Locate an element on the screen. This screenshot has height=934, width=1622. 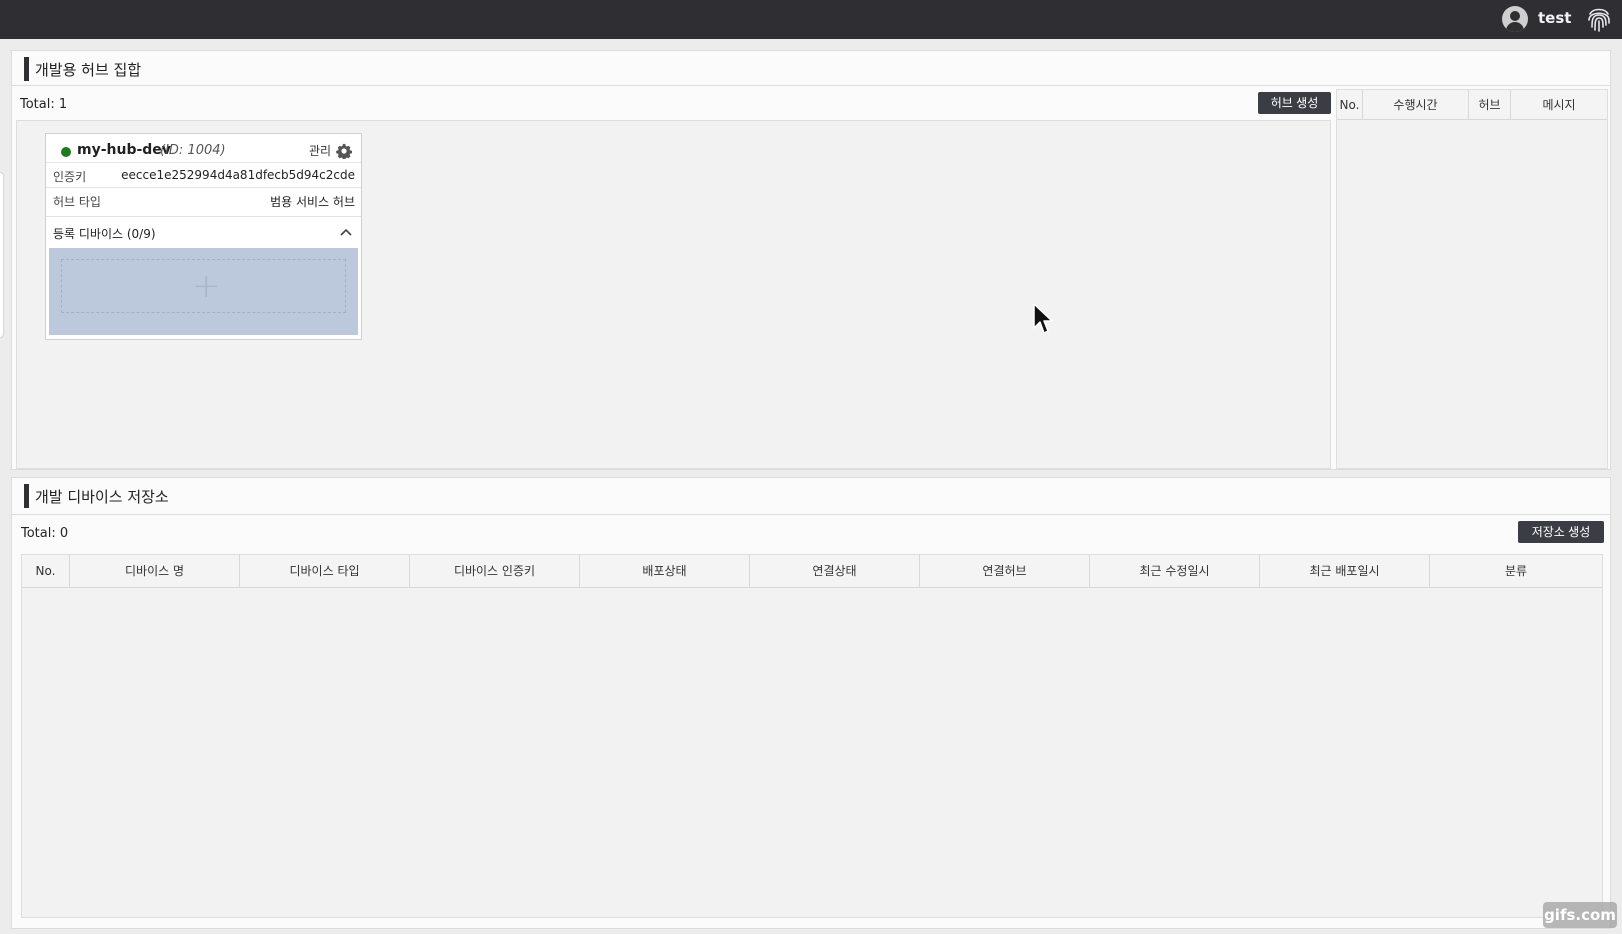
side-edge-tab is located at coordinates (2, 255).